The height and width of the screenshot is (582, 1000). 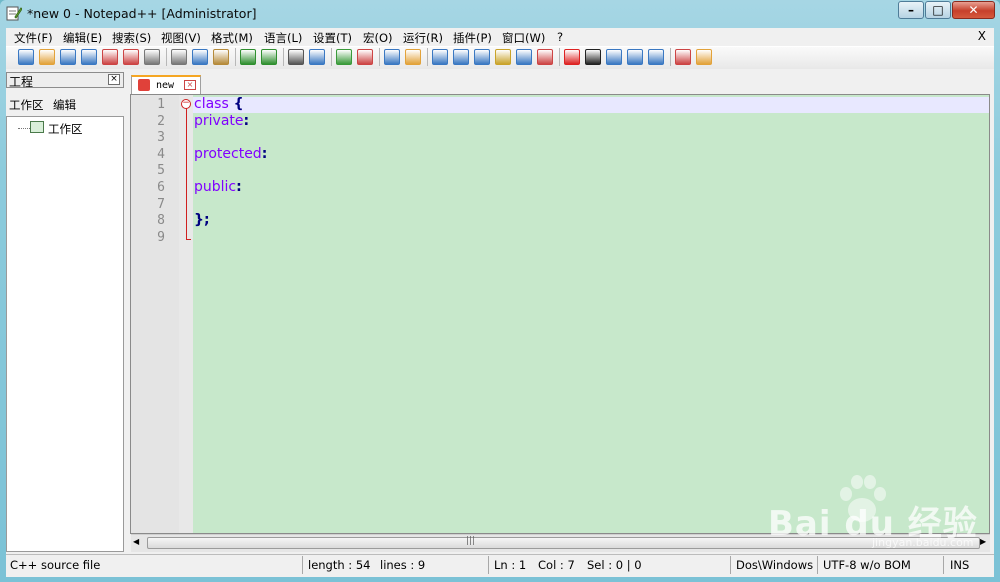 I want to click on code-line: protected:, so click(x=230, y=154).